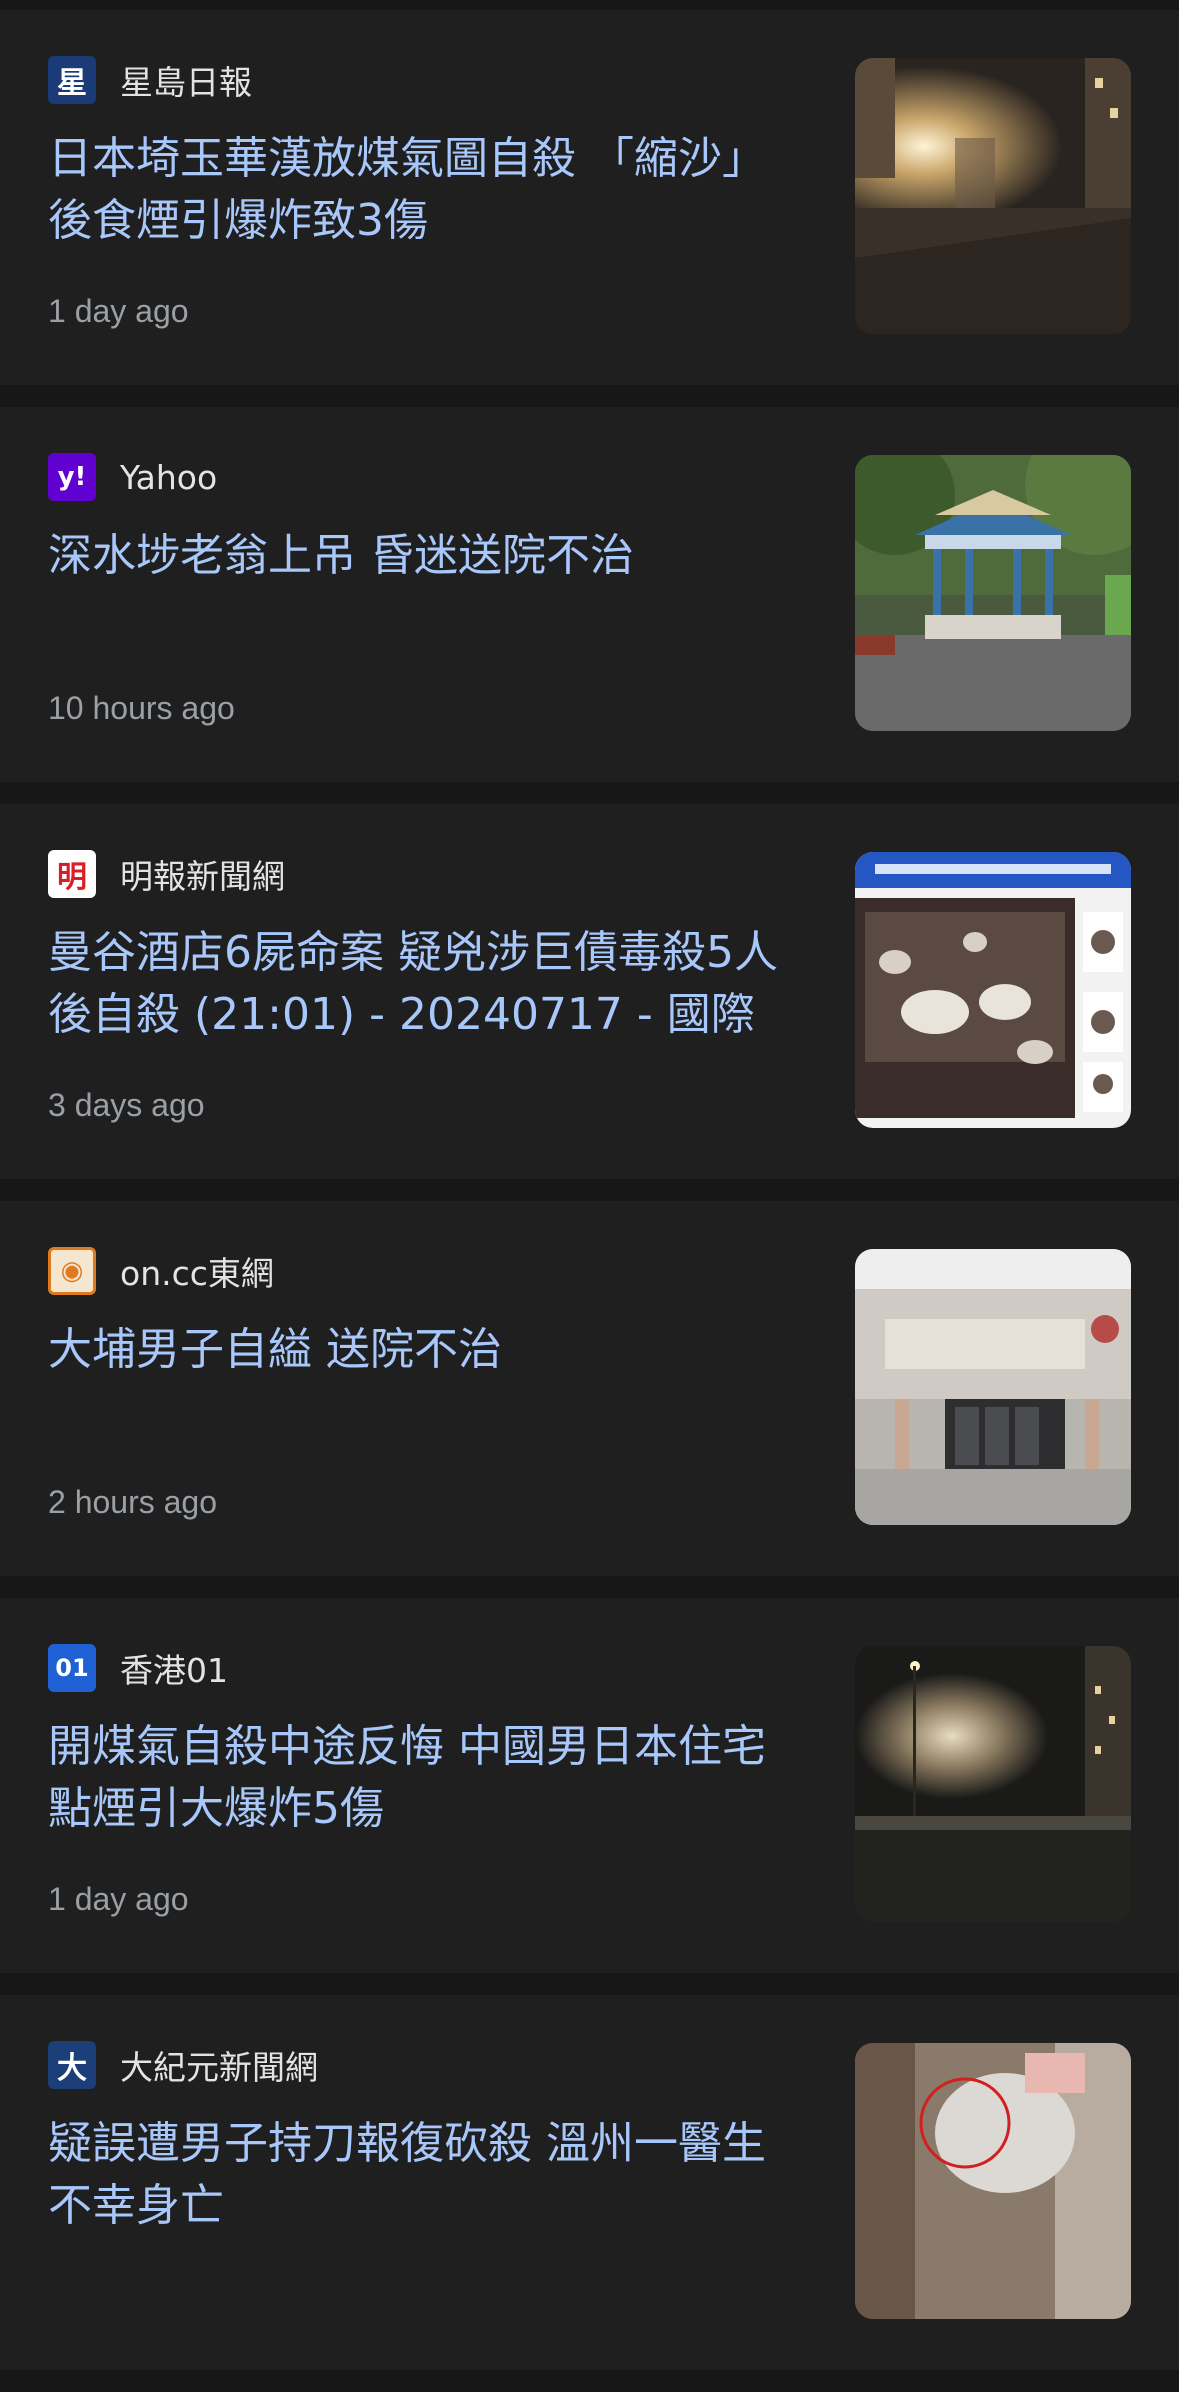  Describe the element at coordinates (72, 2068) in the screenshot. I see `favicon-glyph: 大` at that location.